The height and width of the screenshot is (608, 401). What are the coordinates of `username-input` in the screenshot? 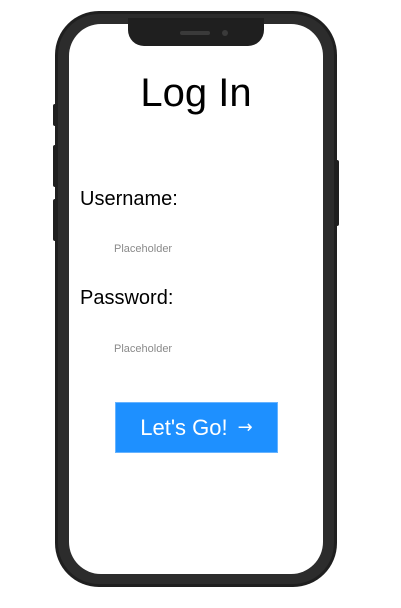 It's located at (198, 249).